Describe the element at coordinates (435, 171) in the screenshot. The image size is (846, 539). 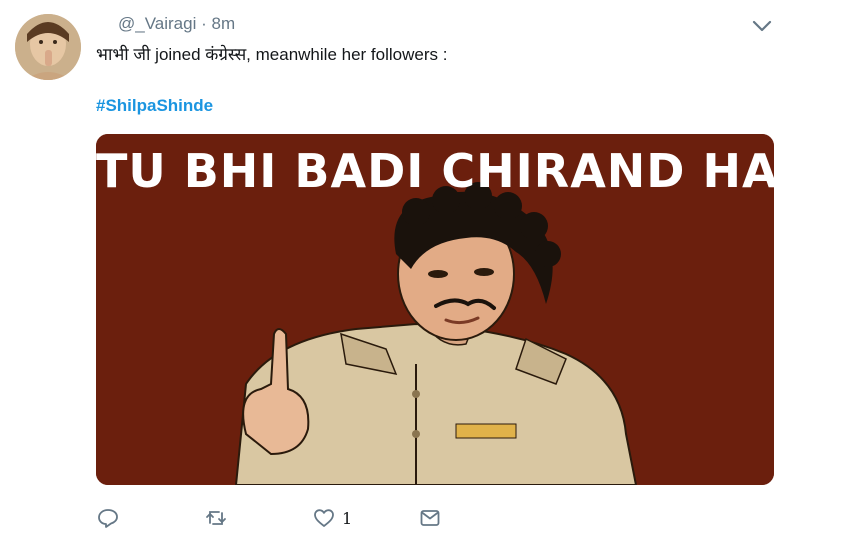
I see `meme-caption: TU BHI BADI CHIRAND HAI` at that location.